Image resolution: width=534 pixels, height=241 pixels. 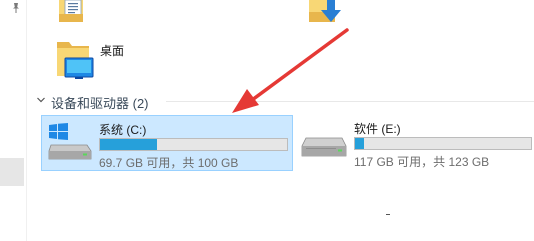 What do you see at coordinates (112, 50) in the screenshot?
I see `desktop-folder-label: 桌面` at bounding box center [112, 50].